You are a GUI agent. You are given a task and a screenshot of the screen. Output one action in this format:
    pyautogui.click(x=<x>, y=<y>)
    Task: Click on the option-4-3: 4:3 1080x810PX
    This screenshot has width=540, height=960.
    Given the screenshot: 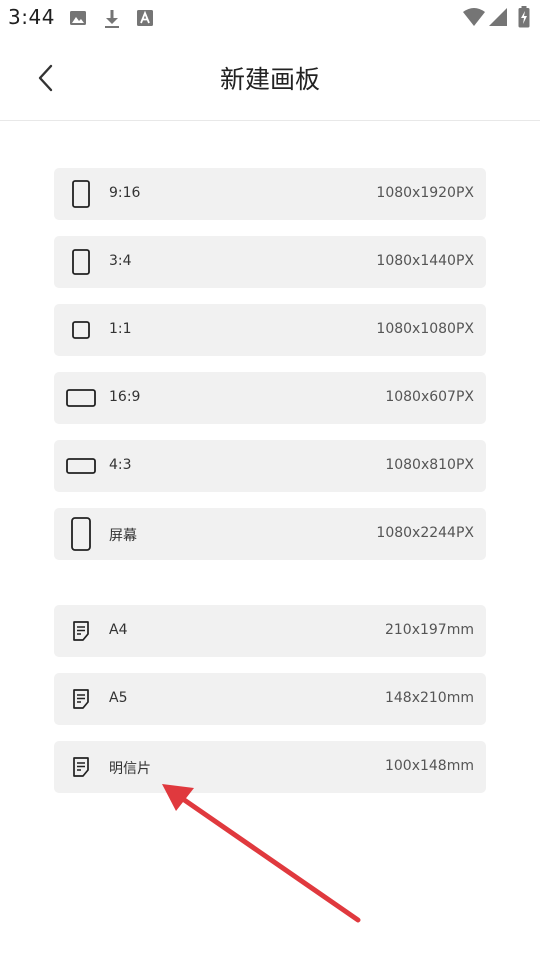 What is the action you would take?
    pyautogui.click(x=270, y=466)
    